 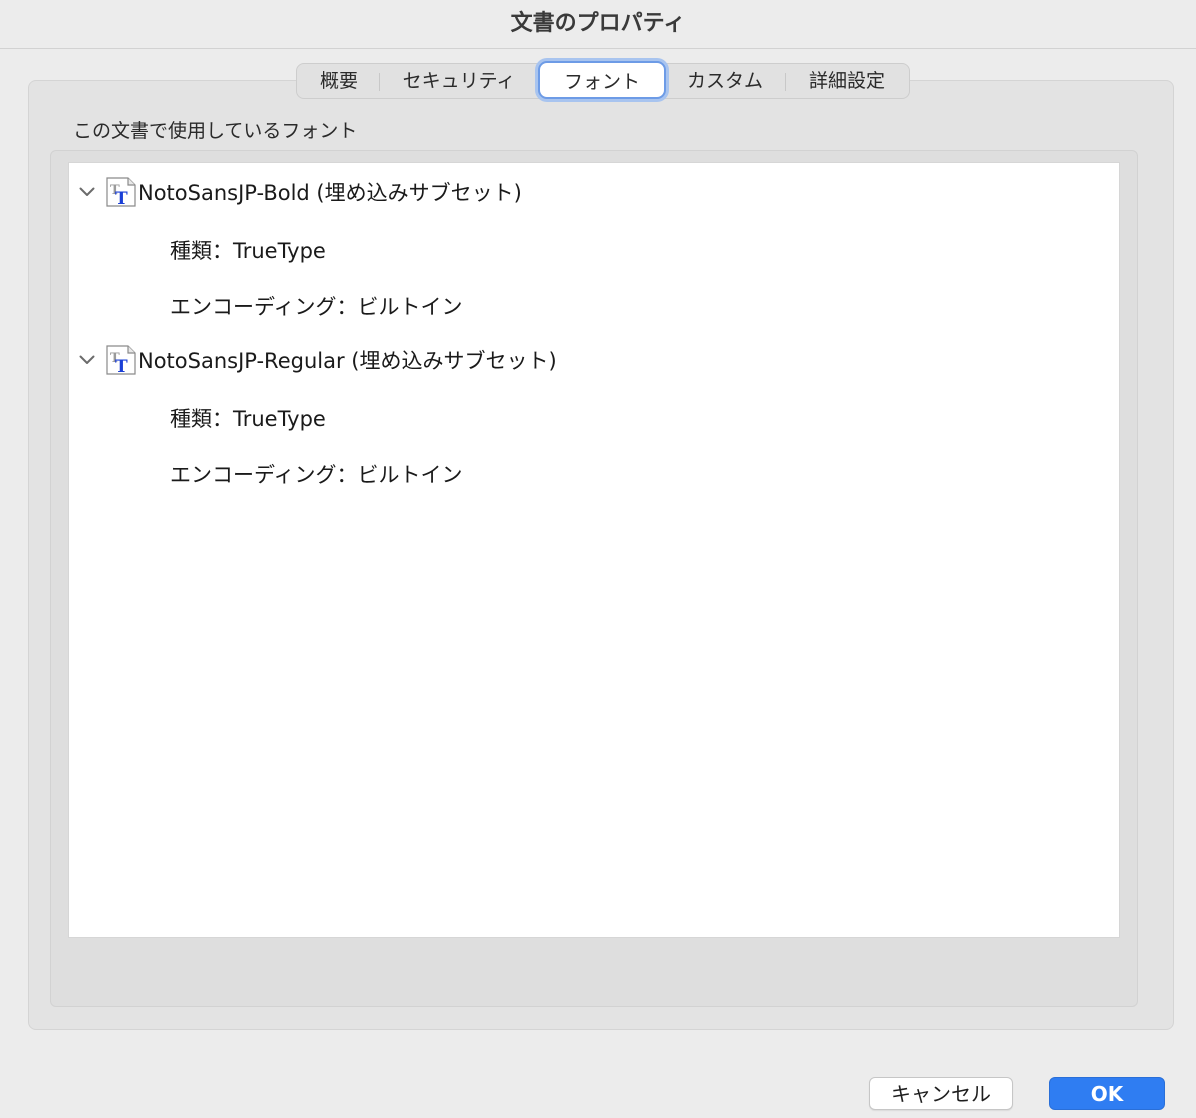 What do you see at coordinates (330, 193) in the screenshot?
I see `font-name: NotoSansJP-Bold (埋め込みサブセット)` at bounding box center [330, 193].